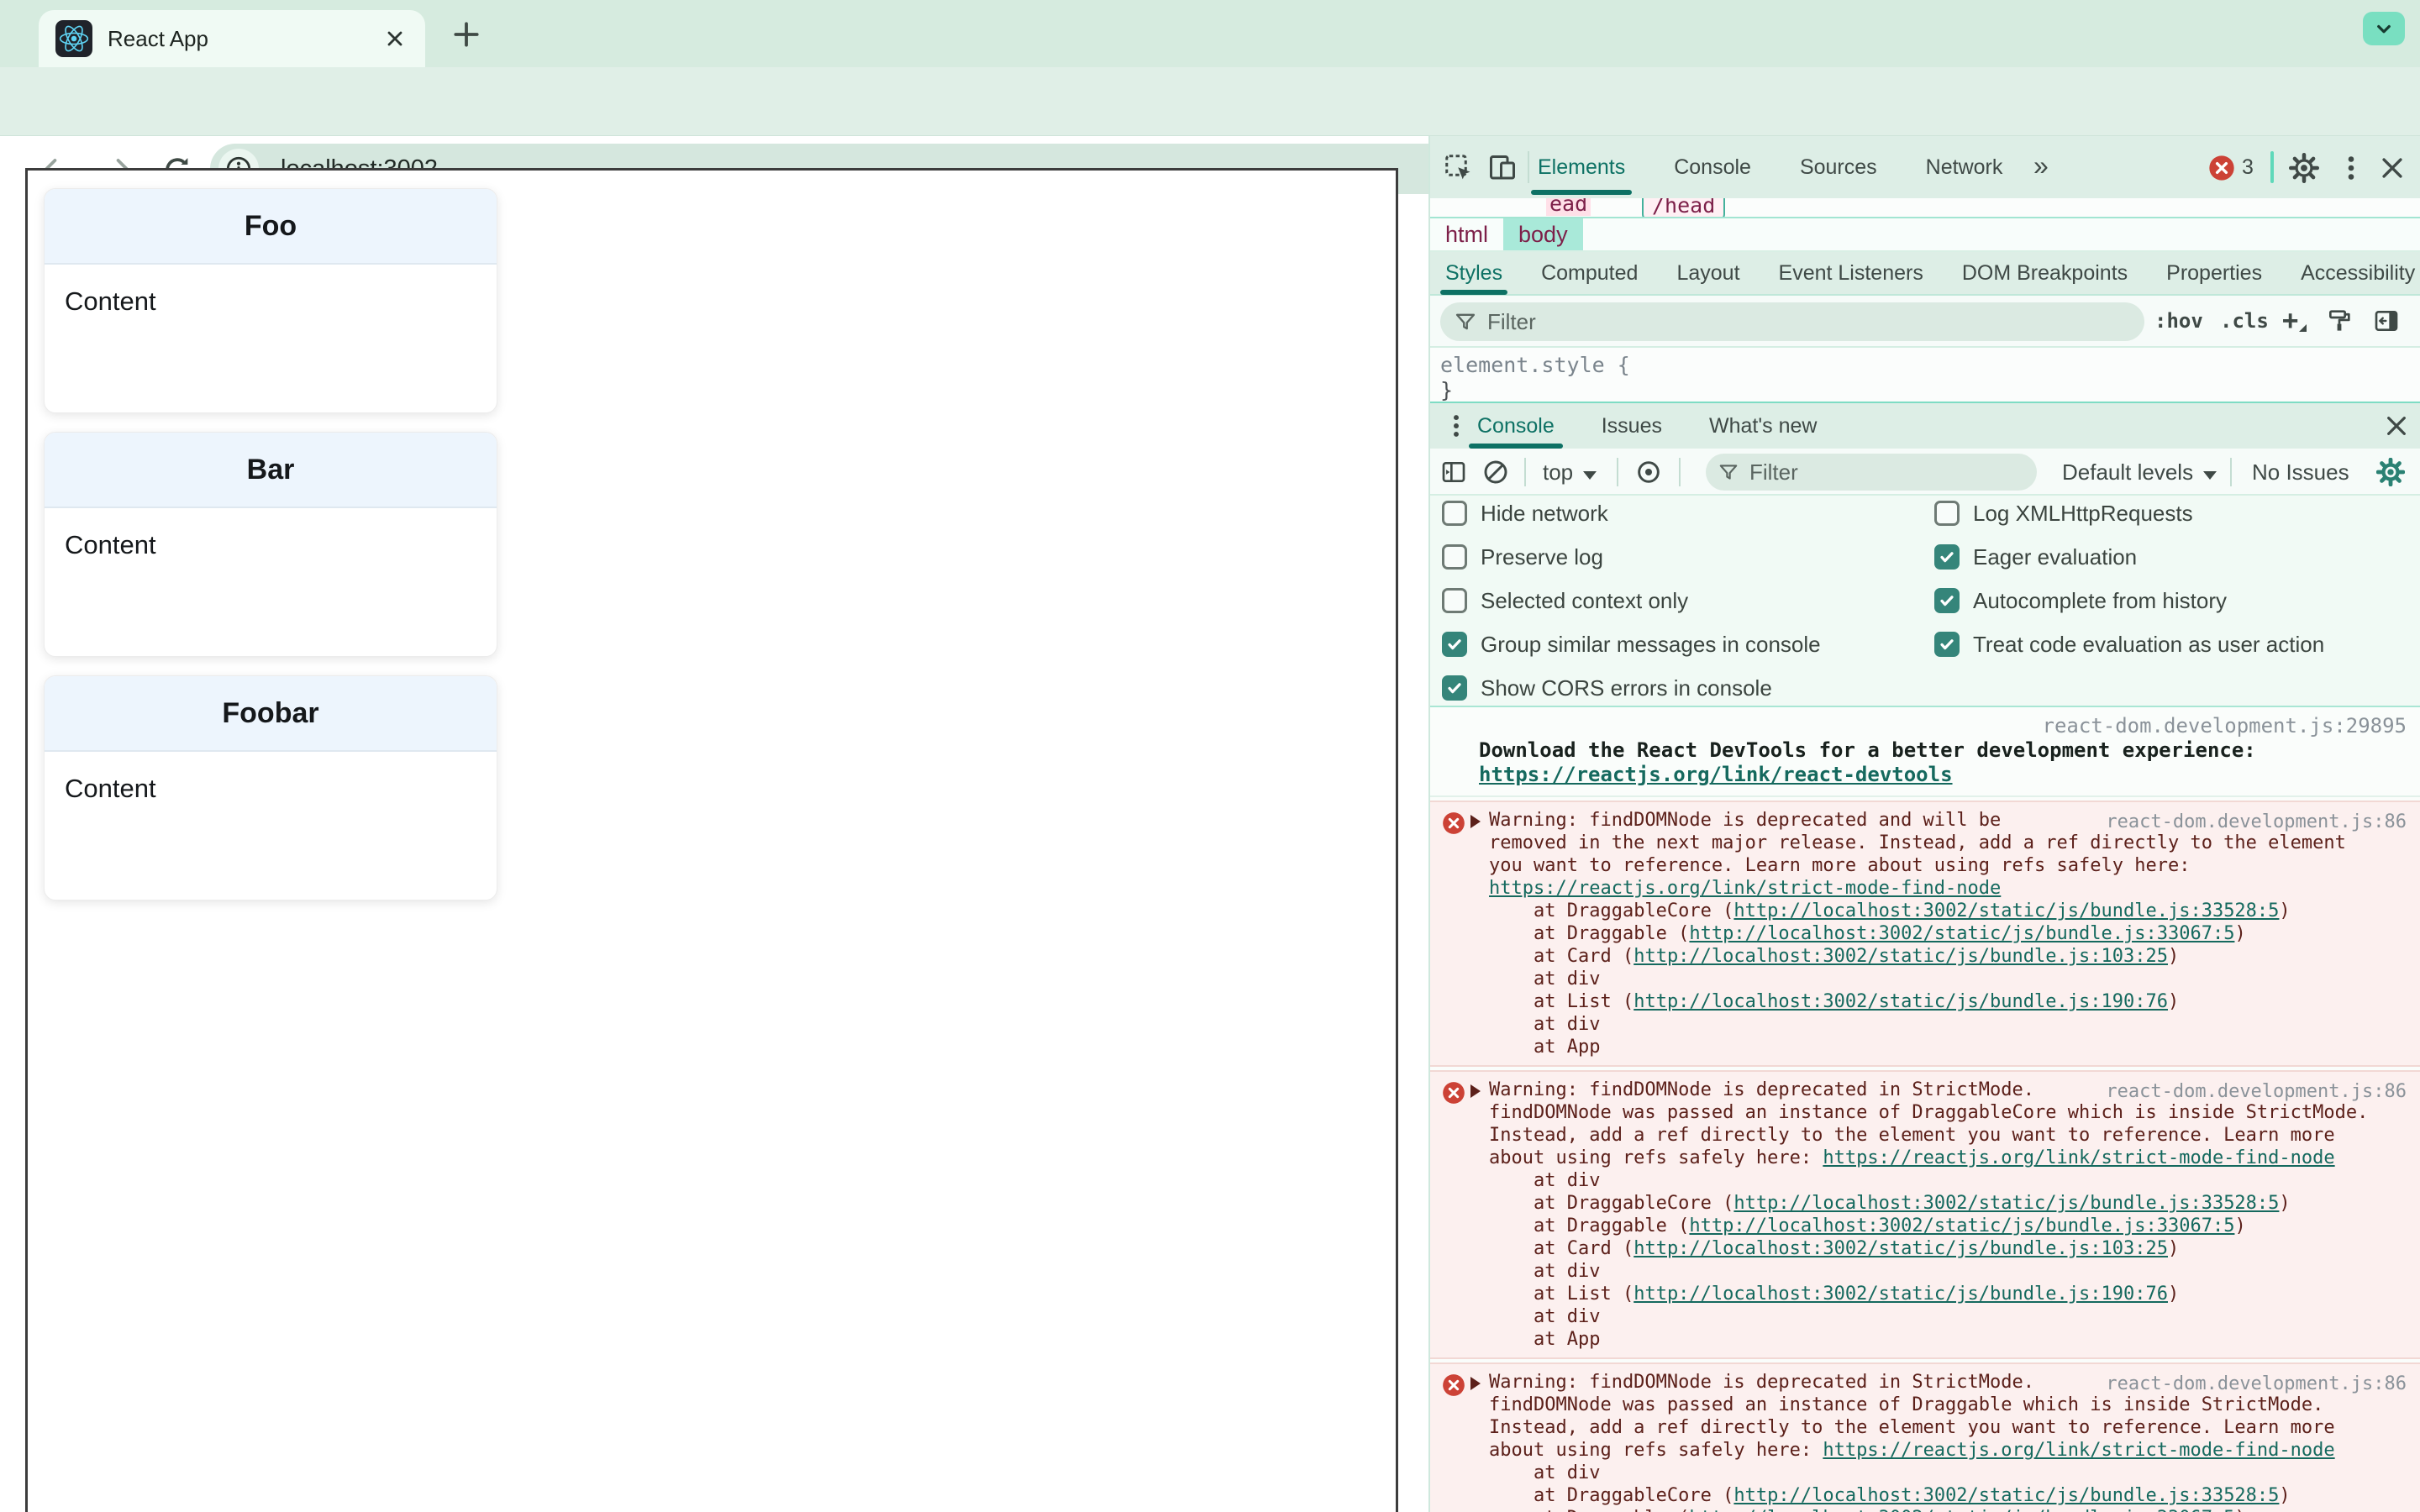 The height and width of the screenshot is (1512, 2420). I want to click on clear-console-icon, so click(1496, 472).